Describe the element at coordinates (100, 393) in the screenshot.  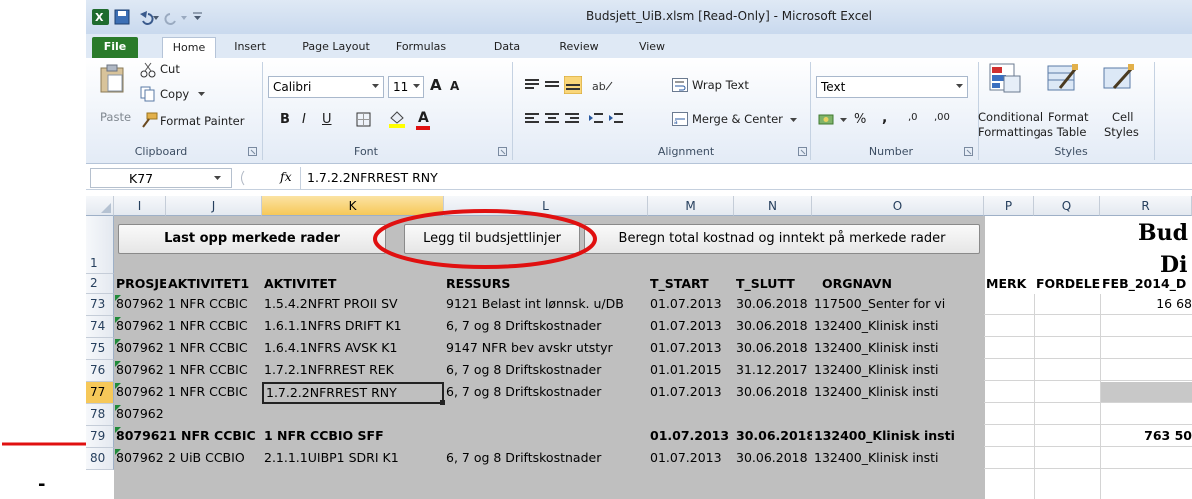
I see `row-header-selected: 77` at that location.